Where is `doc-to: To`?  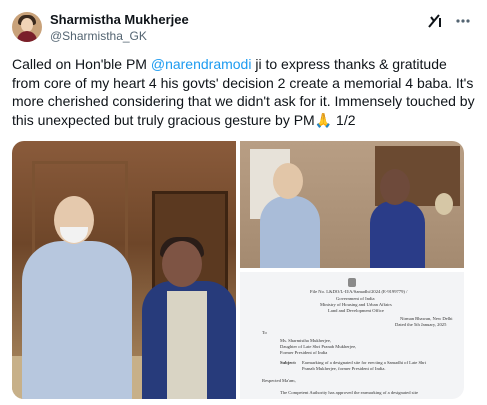
doc-to: To is located at coordinates (264, 332).